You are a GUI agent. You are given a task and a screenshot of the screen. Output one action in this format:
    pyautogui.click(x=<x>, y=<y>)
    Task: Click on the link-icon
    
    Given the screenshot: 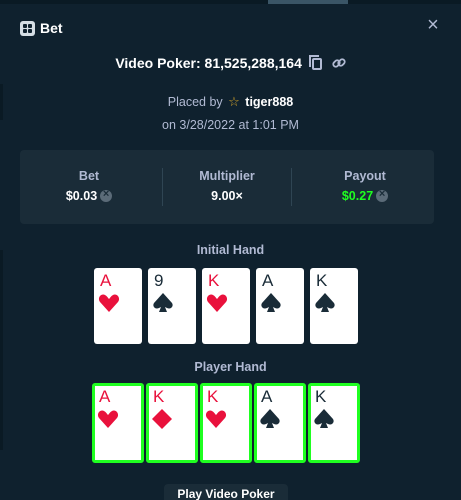 What is the action you would take?
    pyautogui.click(x=339, y=63)
    